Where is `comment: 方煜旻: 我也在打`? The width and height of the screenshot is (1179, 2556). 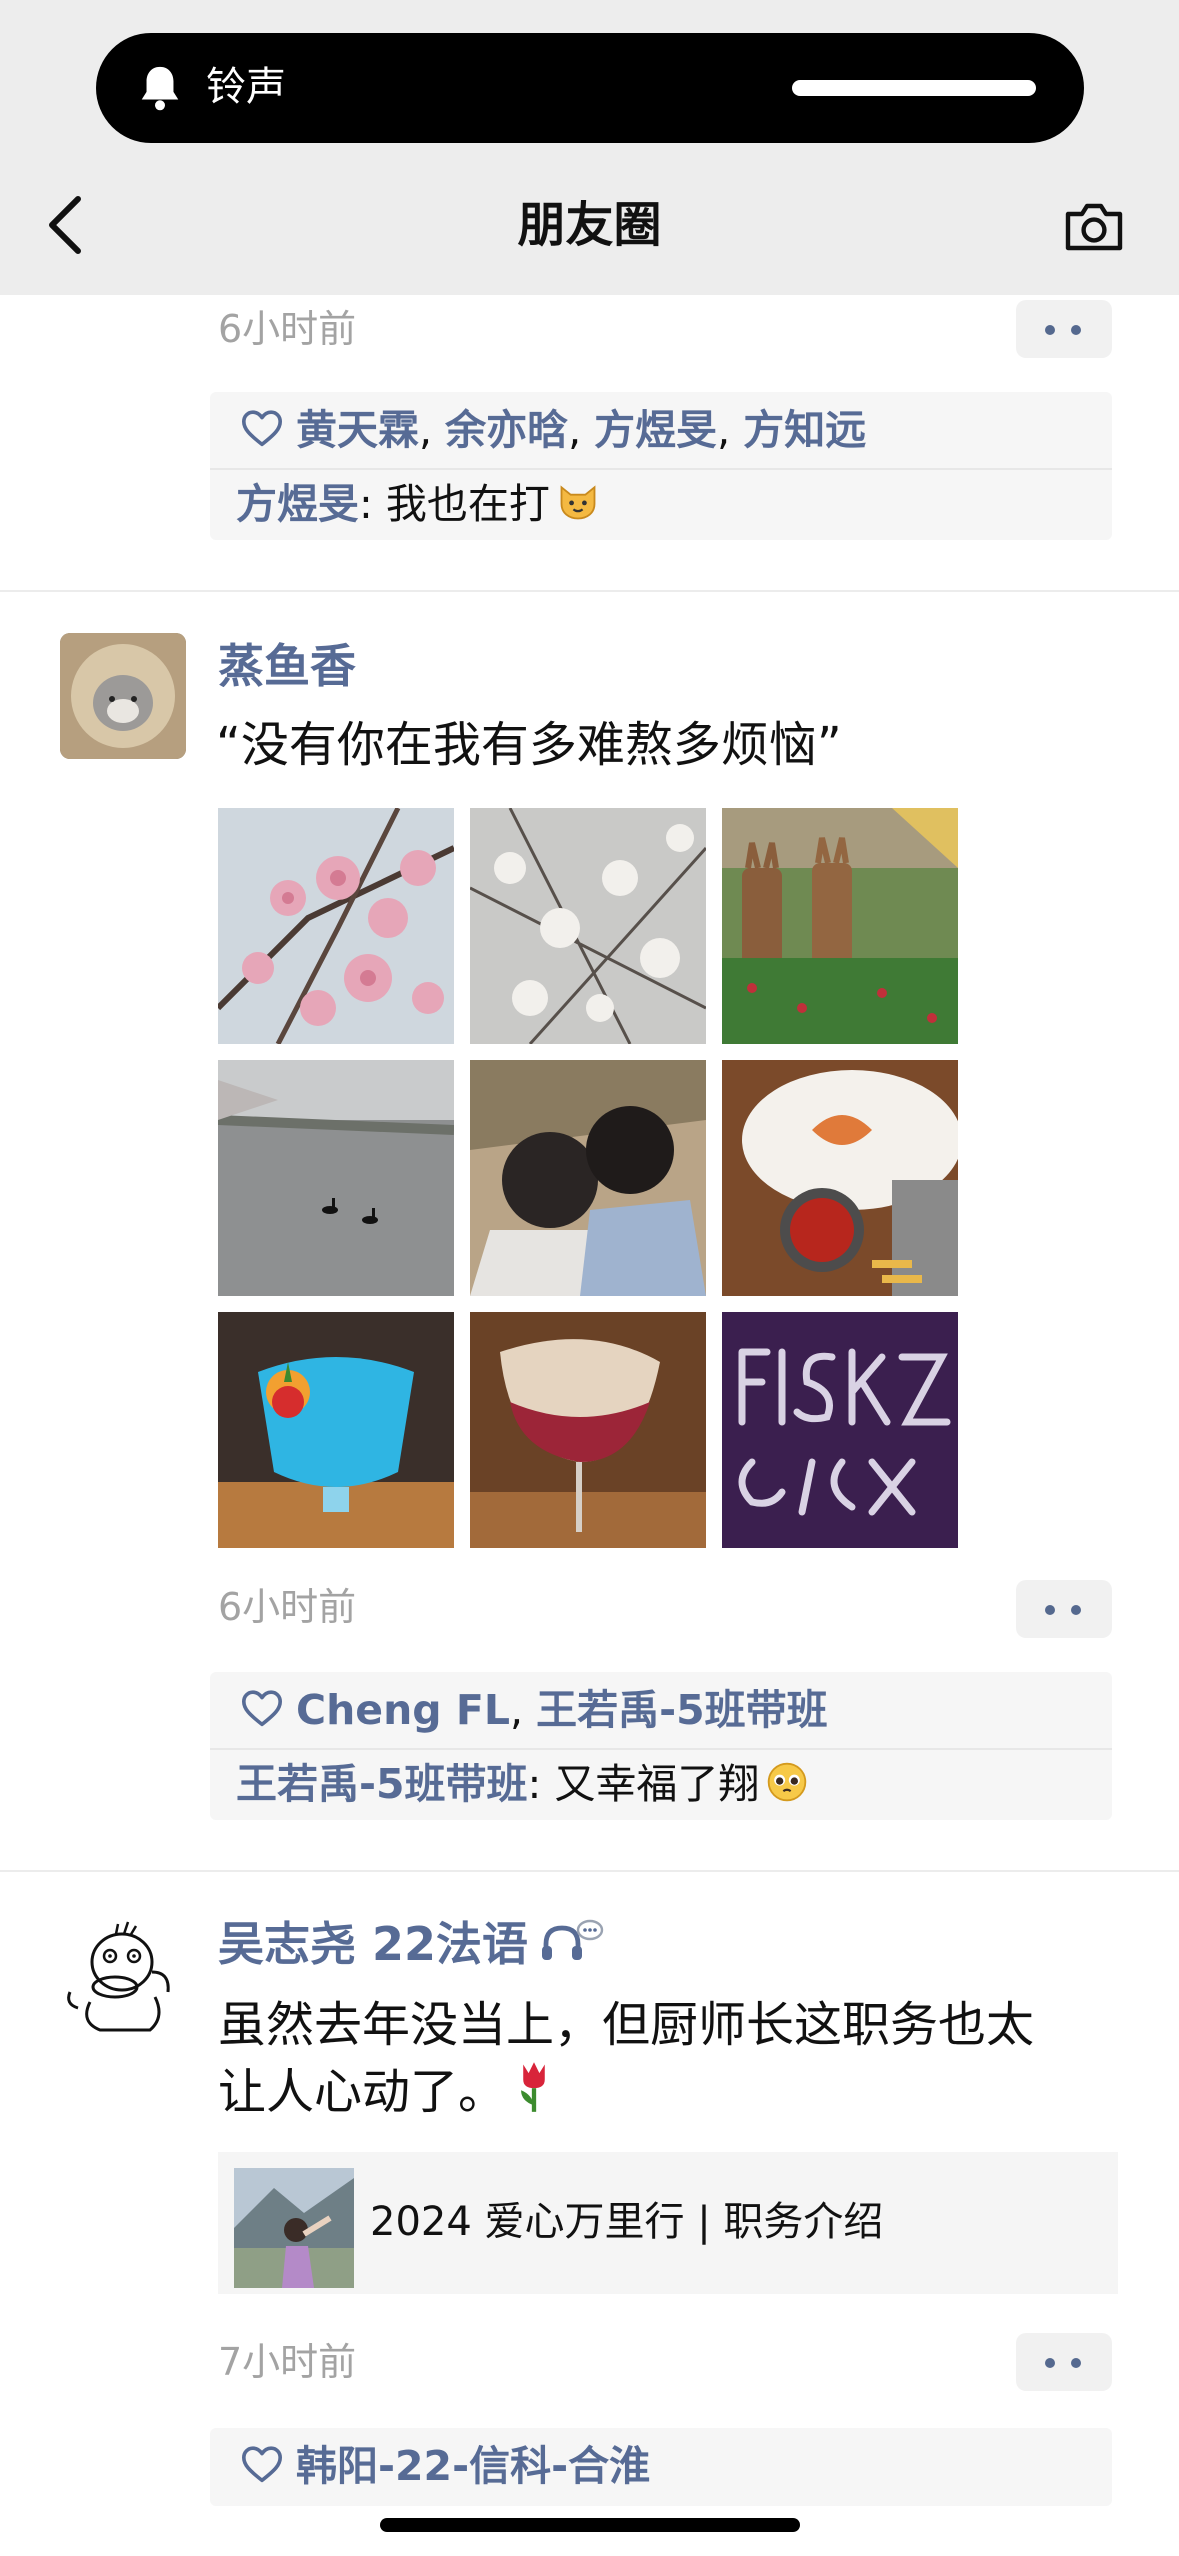
comment: 方煜旻: 我也在打 is located at coordinates (418, 504).